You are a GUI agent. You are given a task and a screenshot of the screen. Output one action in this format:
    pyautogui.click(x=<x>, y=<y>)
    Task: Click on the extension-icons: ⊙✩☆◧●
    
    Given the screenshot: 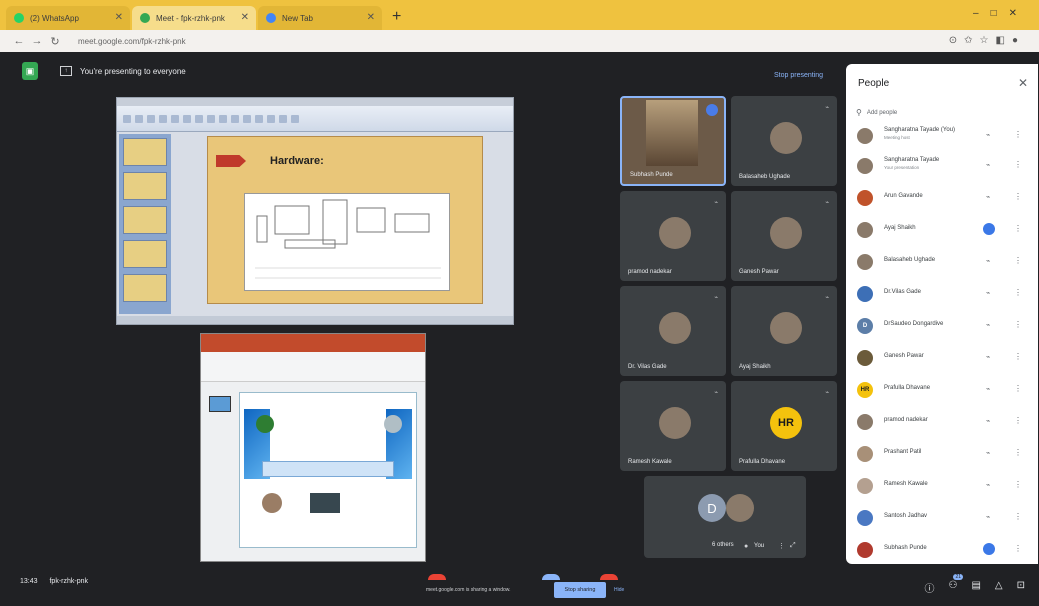 What is the action you would take?
    pyautogui.click(x=987, y=40)
    